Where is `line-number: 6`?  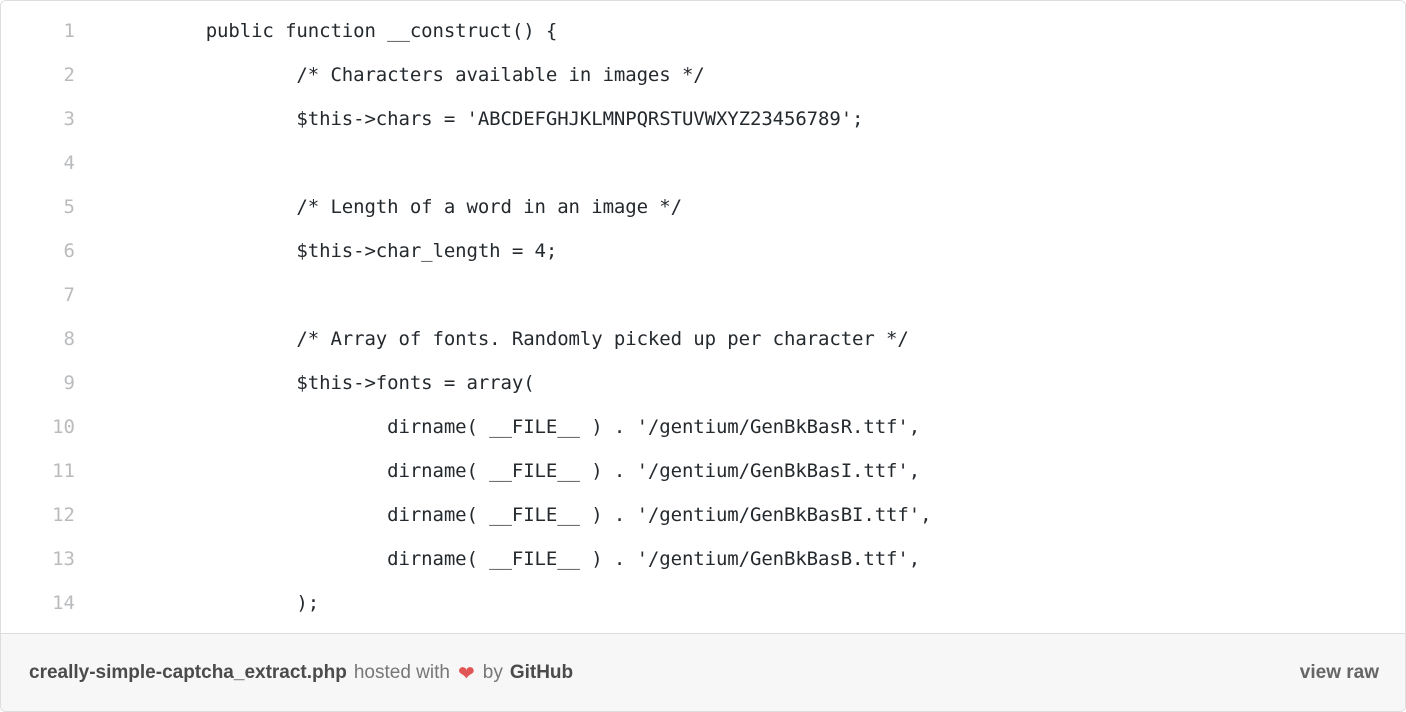 line-number: 6 is located at coordinates (69, 251).